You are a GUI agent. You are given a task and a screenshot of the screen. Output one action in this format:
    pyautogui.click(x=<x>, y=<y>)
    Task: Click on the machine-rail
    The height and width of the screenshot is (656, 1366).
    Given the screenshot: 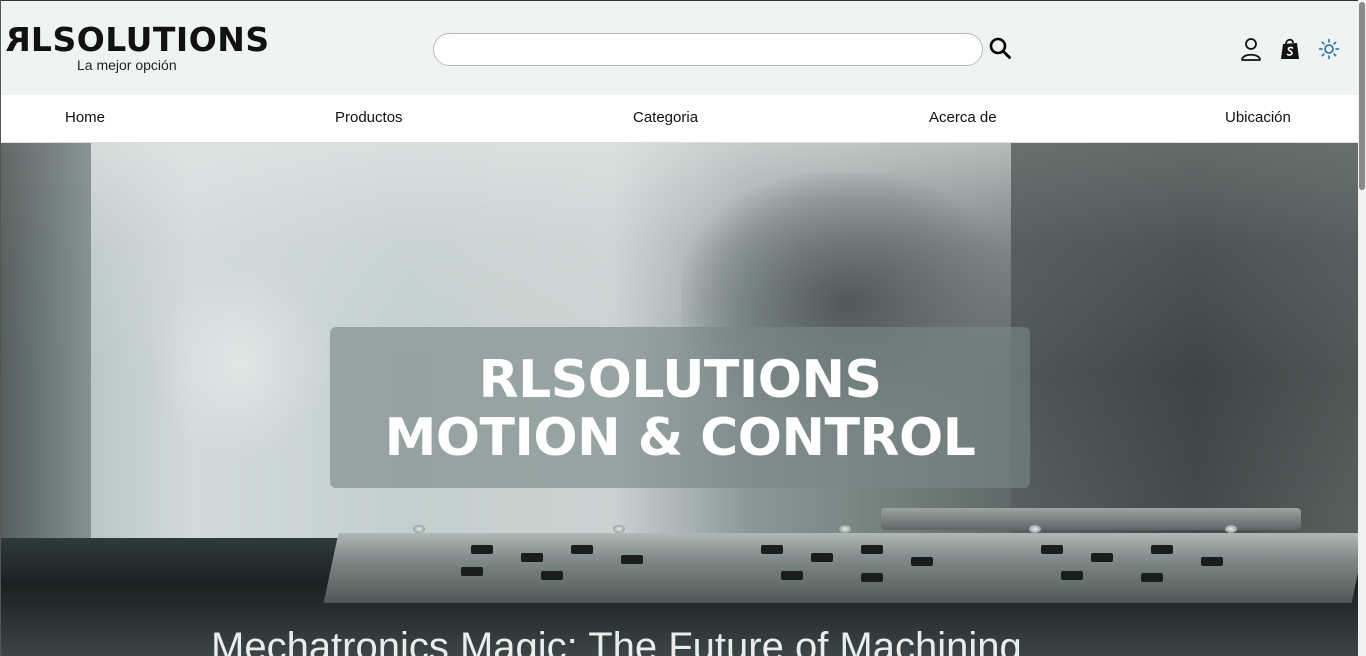 What is the action you would take?
    pyautogui.click(x=1091, y=519)
    